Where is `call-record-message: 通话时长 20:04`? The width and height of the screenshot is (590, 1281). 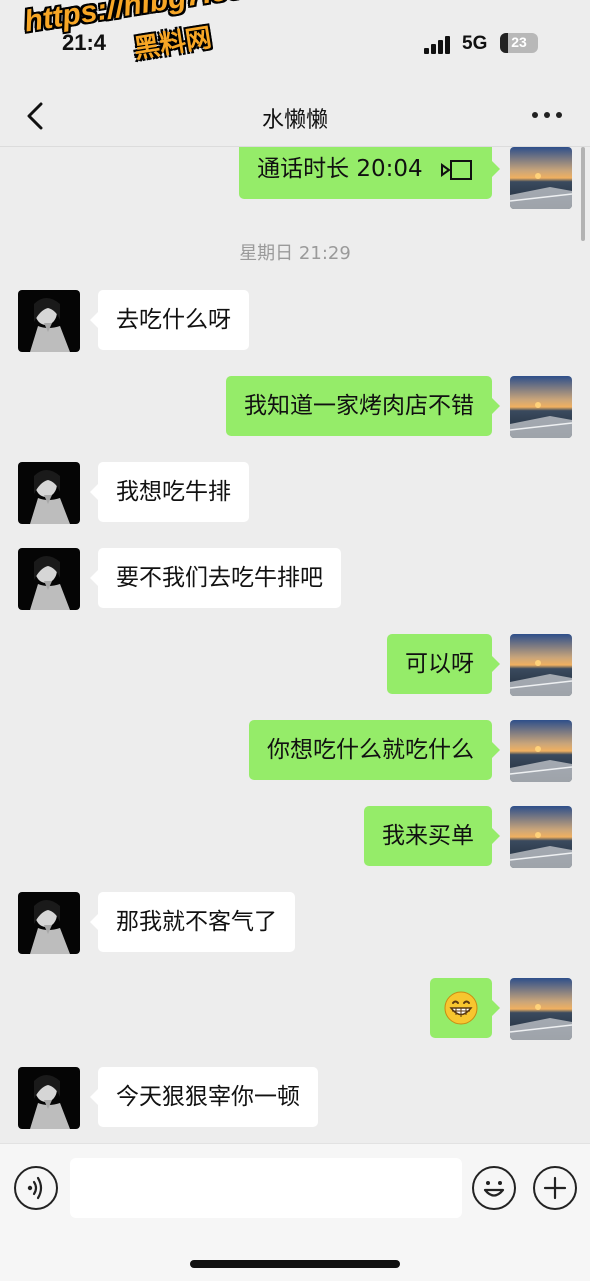
call-record-message: 通话时长 20:04 is located at coordinates (295, 178).